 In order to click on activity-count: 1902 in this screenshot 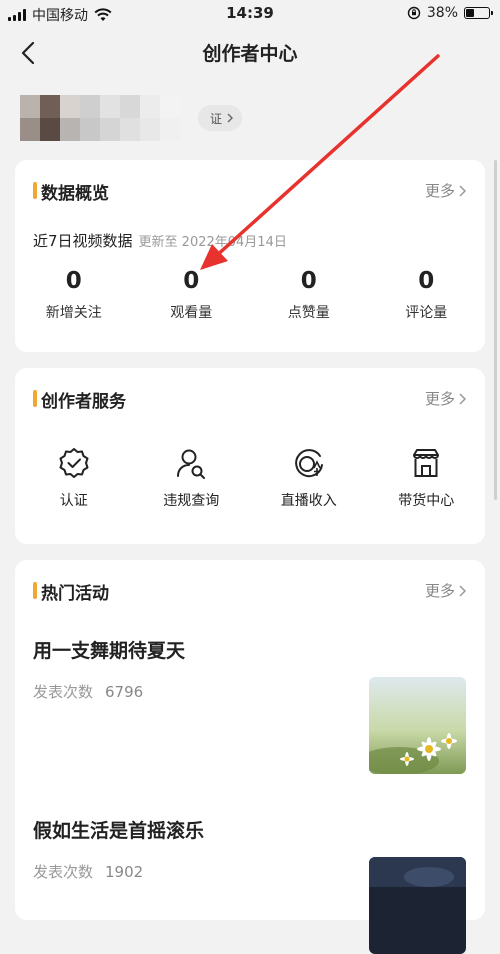, I will do `click(124, 872)`.